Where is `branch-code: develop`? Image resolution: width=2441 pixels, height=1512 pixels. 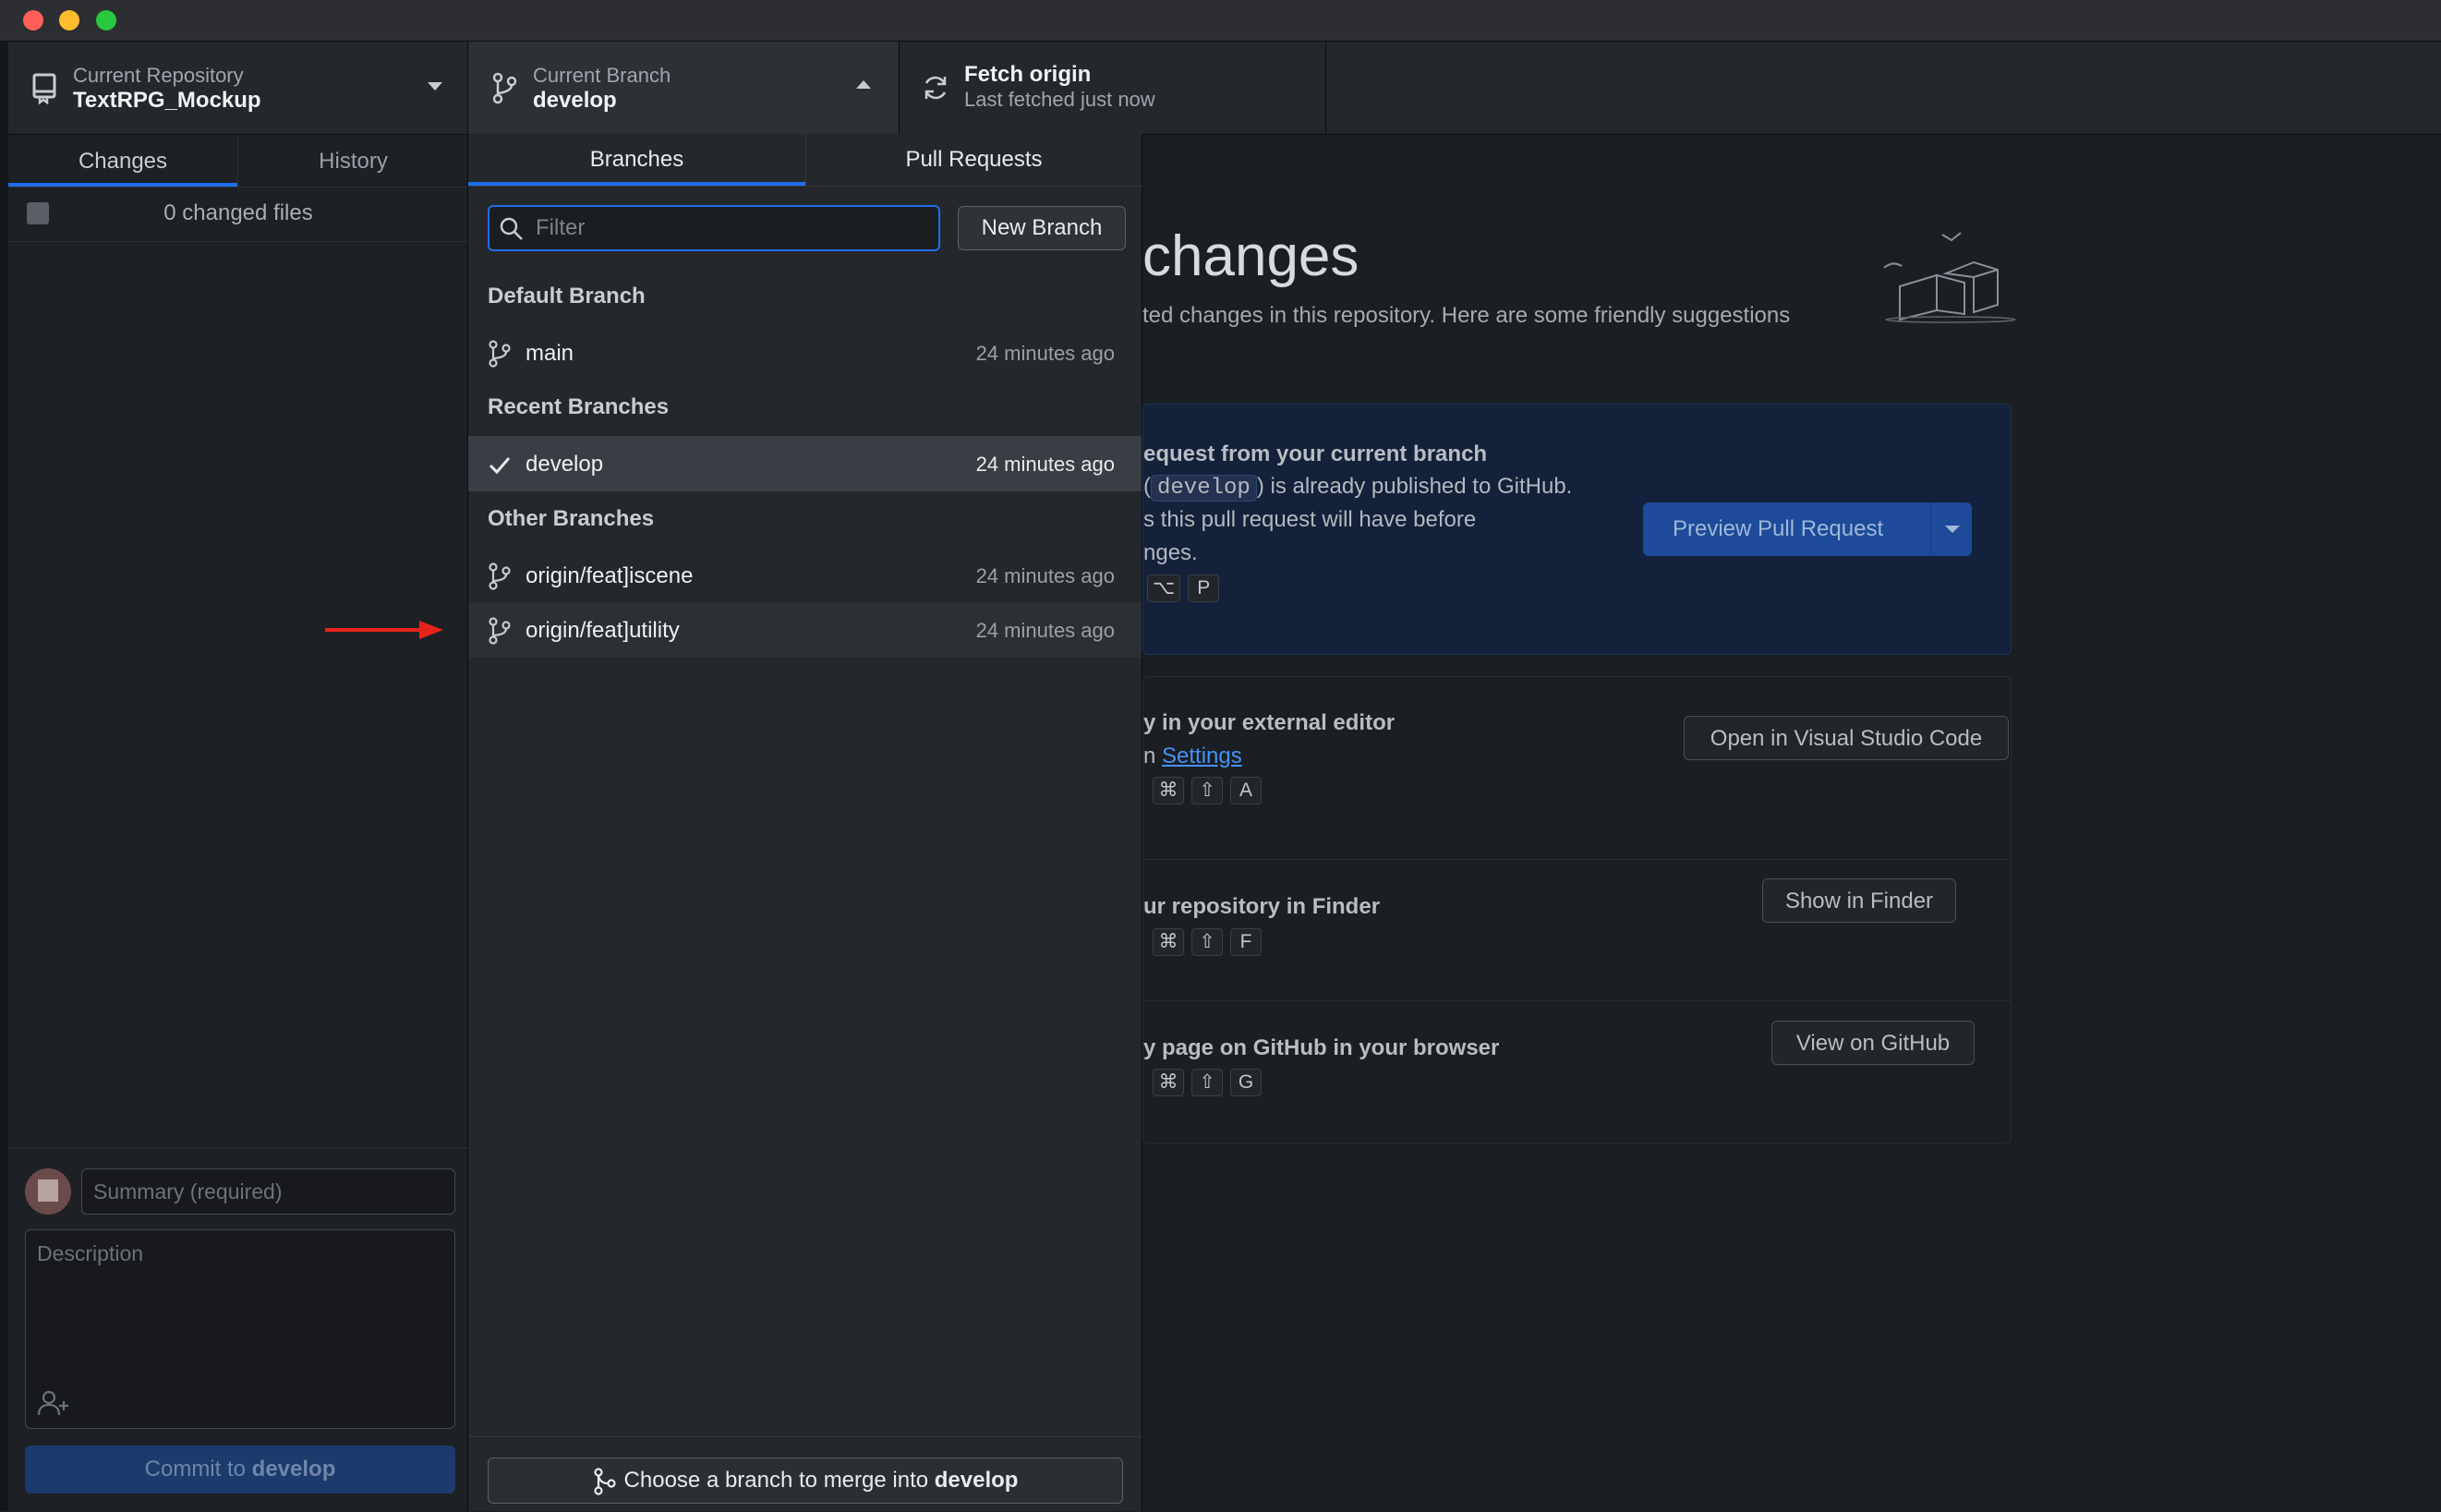
branch-code: develop is located at coordinates (1204, 488).